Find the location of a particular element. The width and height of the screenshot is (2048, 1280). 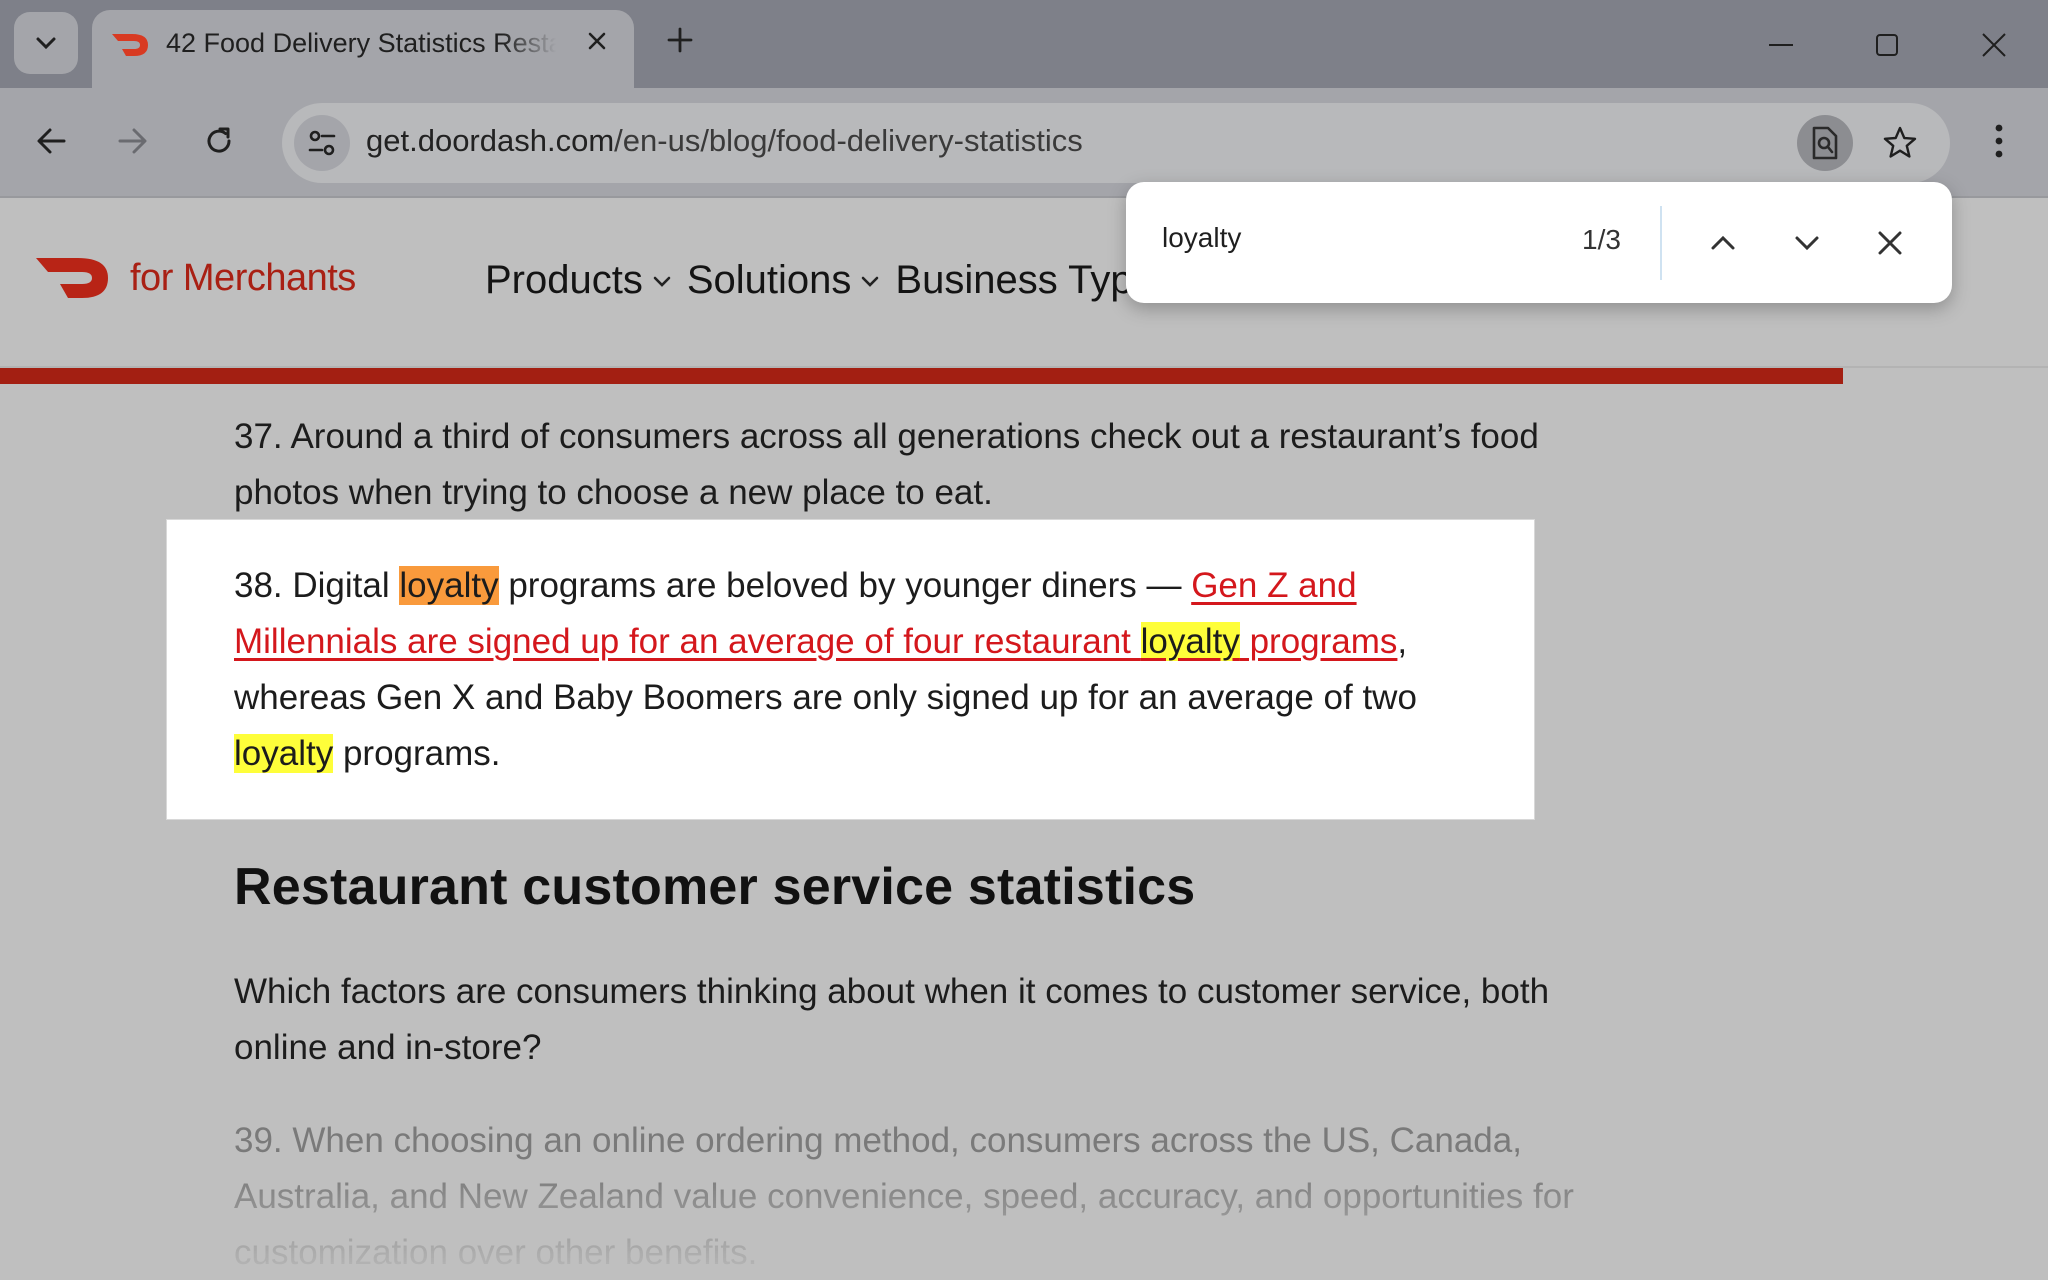

site-logo: for Merchants is located at coordinates (196, 278).